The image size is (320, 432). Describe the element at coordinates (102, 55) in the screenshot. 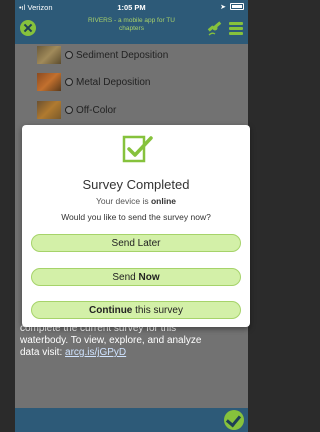

I see `list-item: Sediment Deposition` at that location.